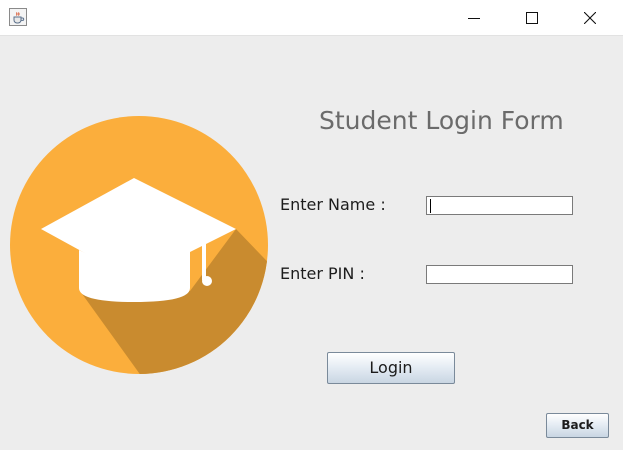  I want to click on login-button: Login, so click(391, 368).